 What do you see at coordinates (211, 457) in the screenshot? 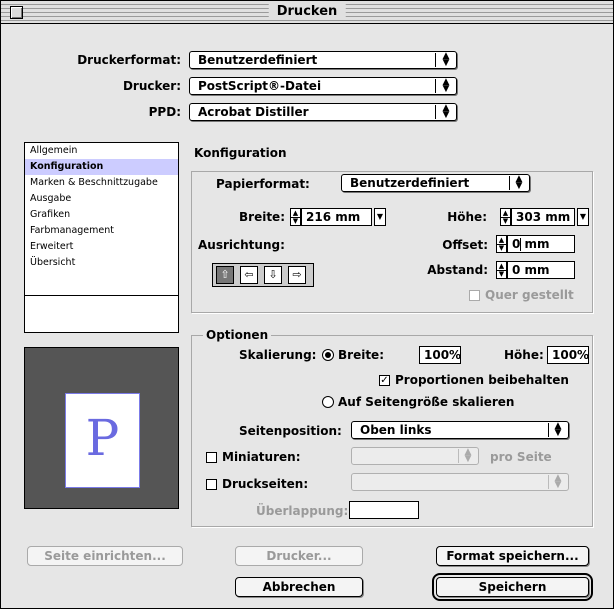
I see `thumbnails-checkbox` at bounding box center [211, 457].